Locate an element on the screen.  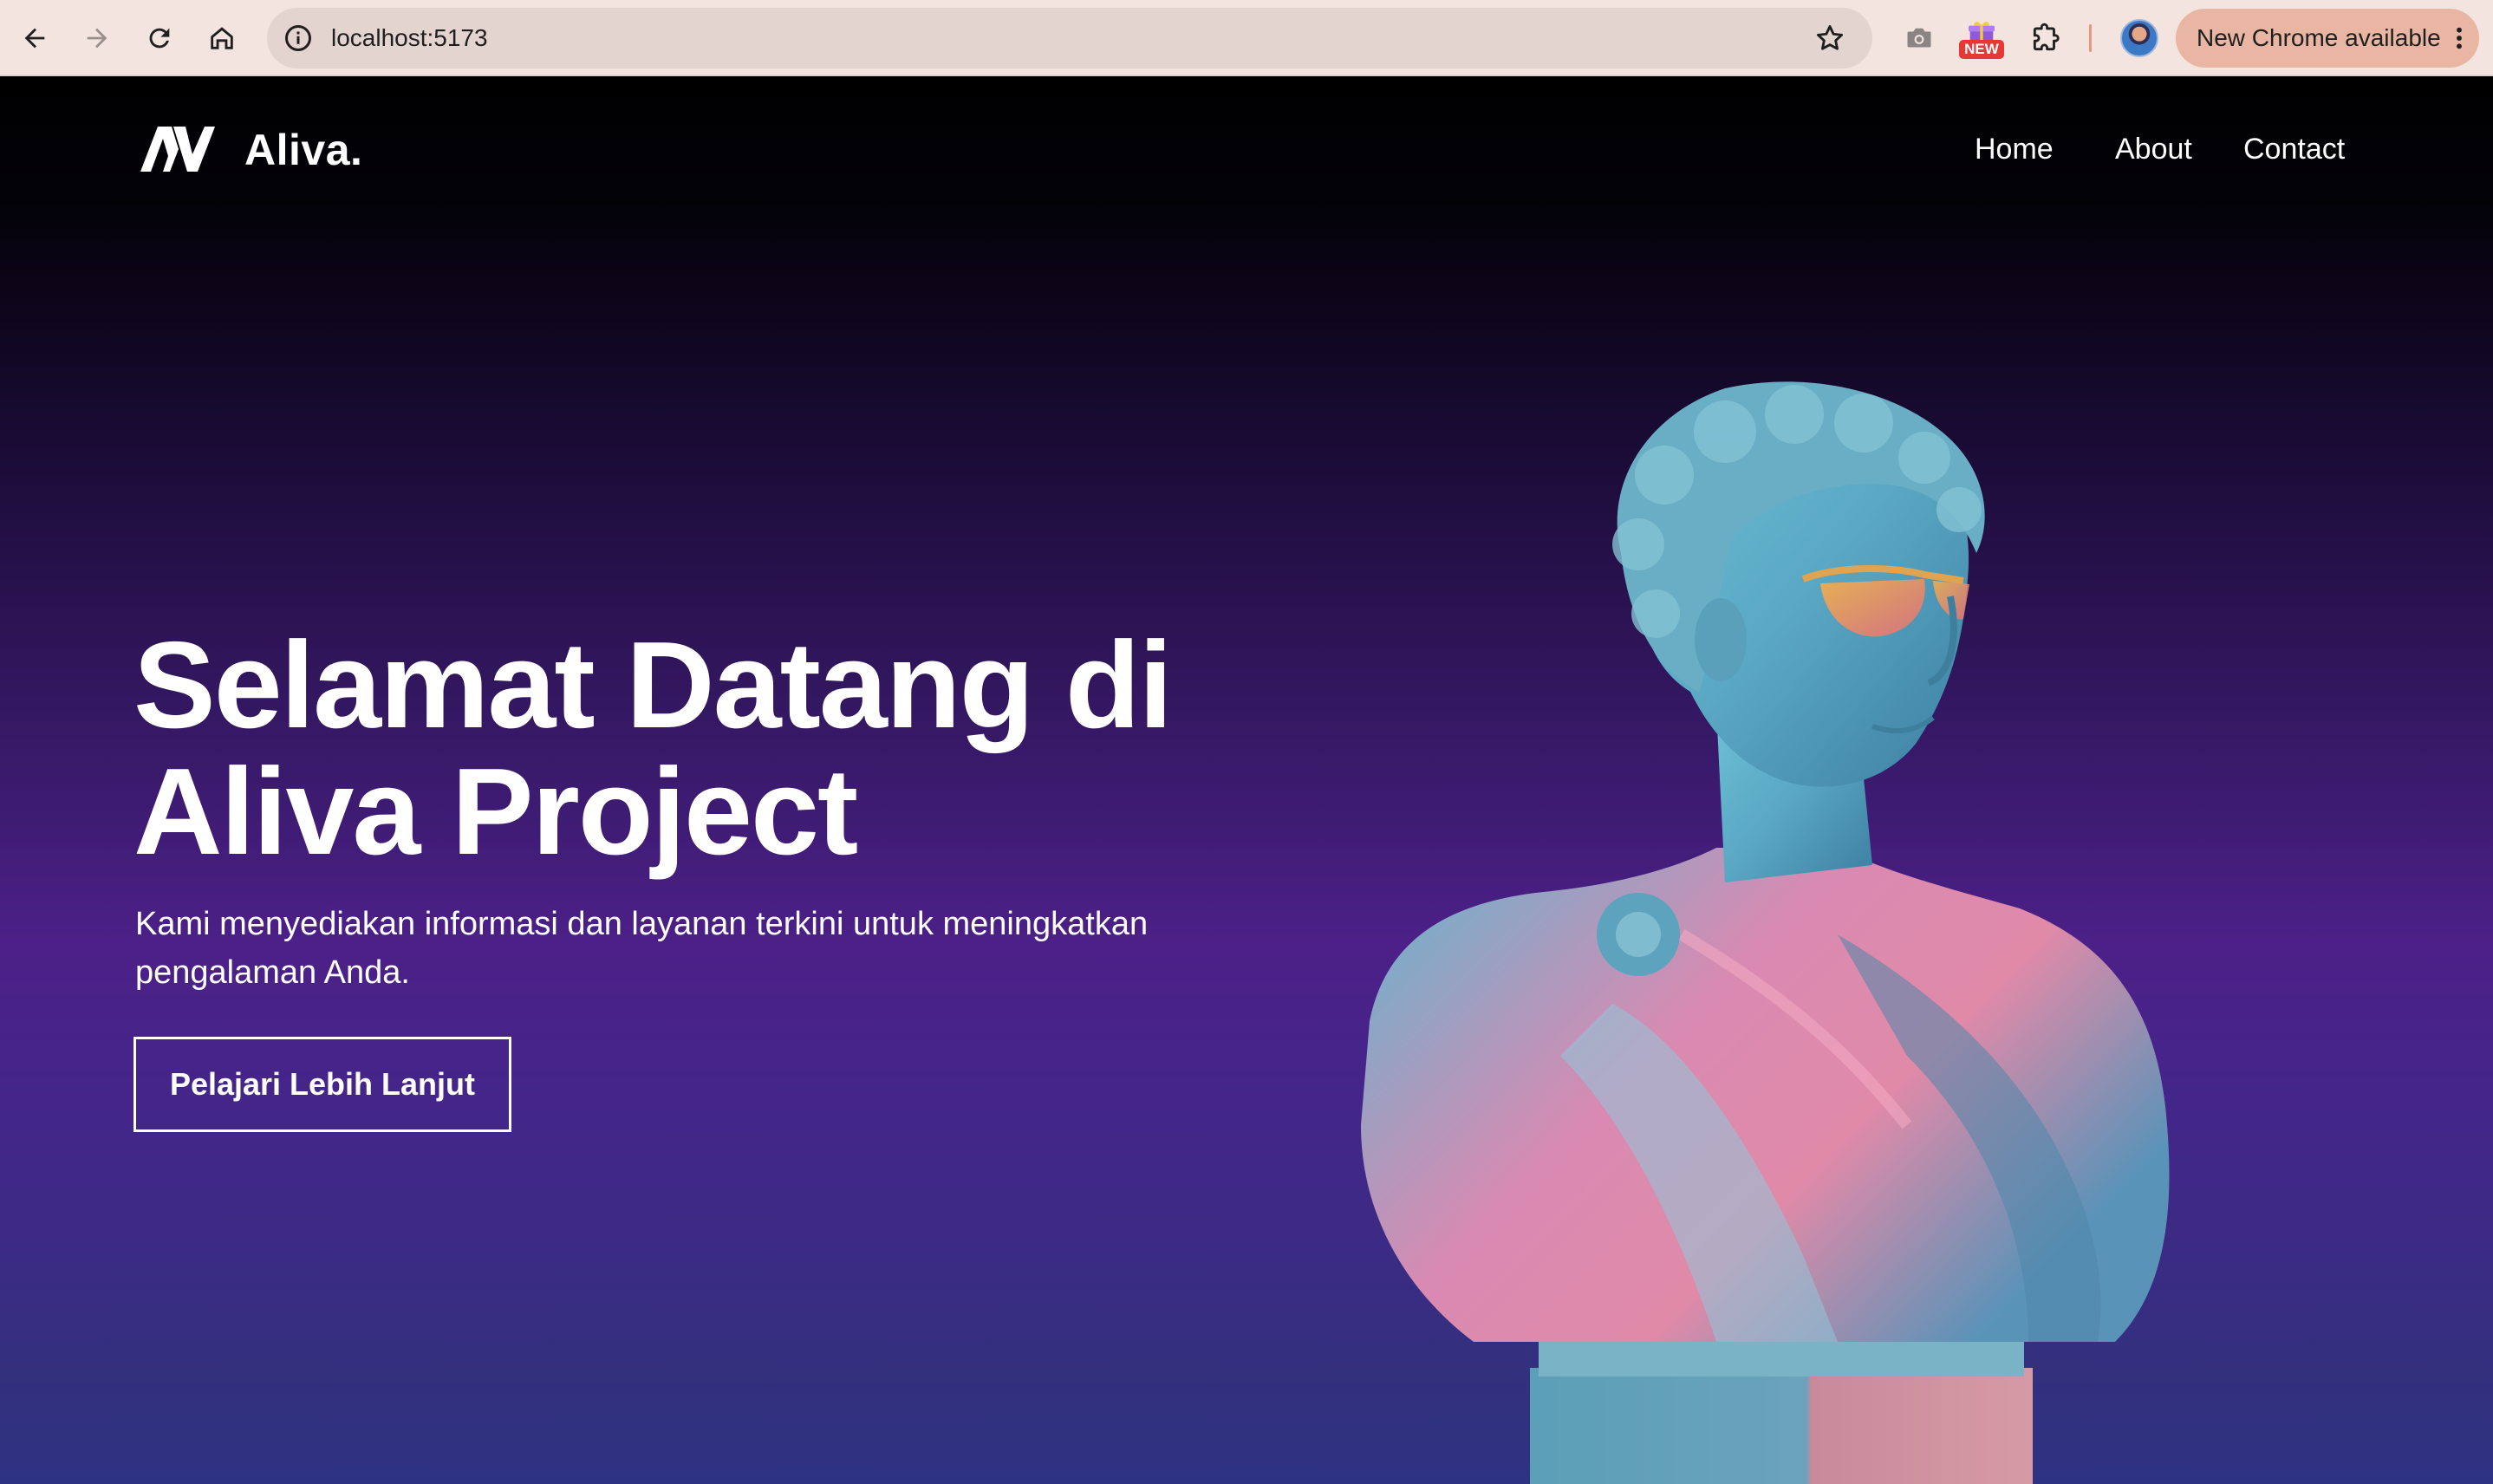
nav-home-link: Home is located at coordinates (2014, 149).